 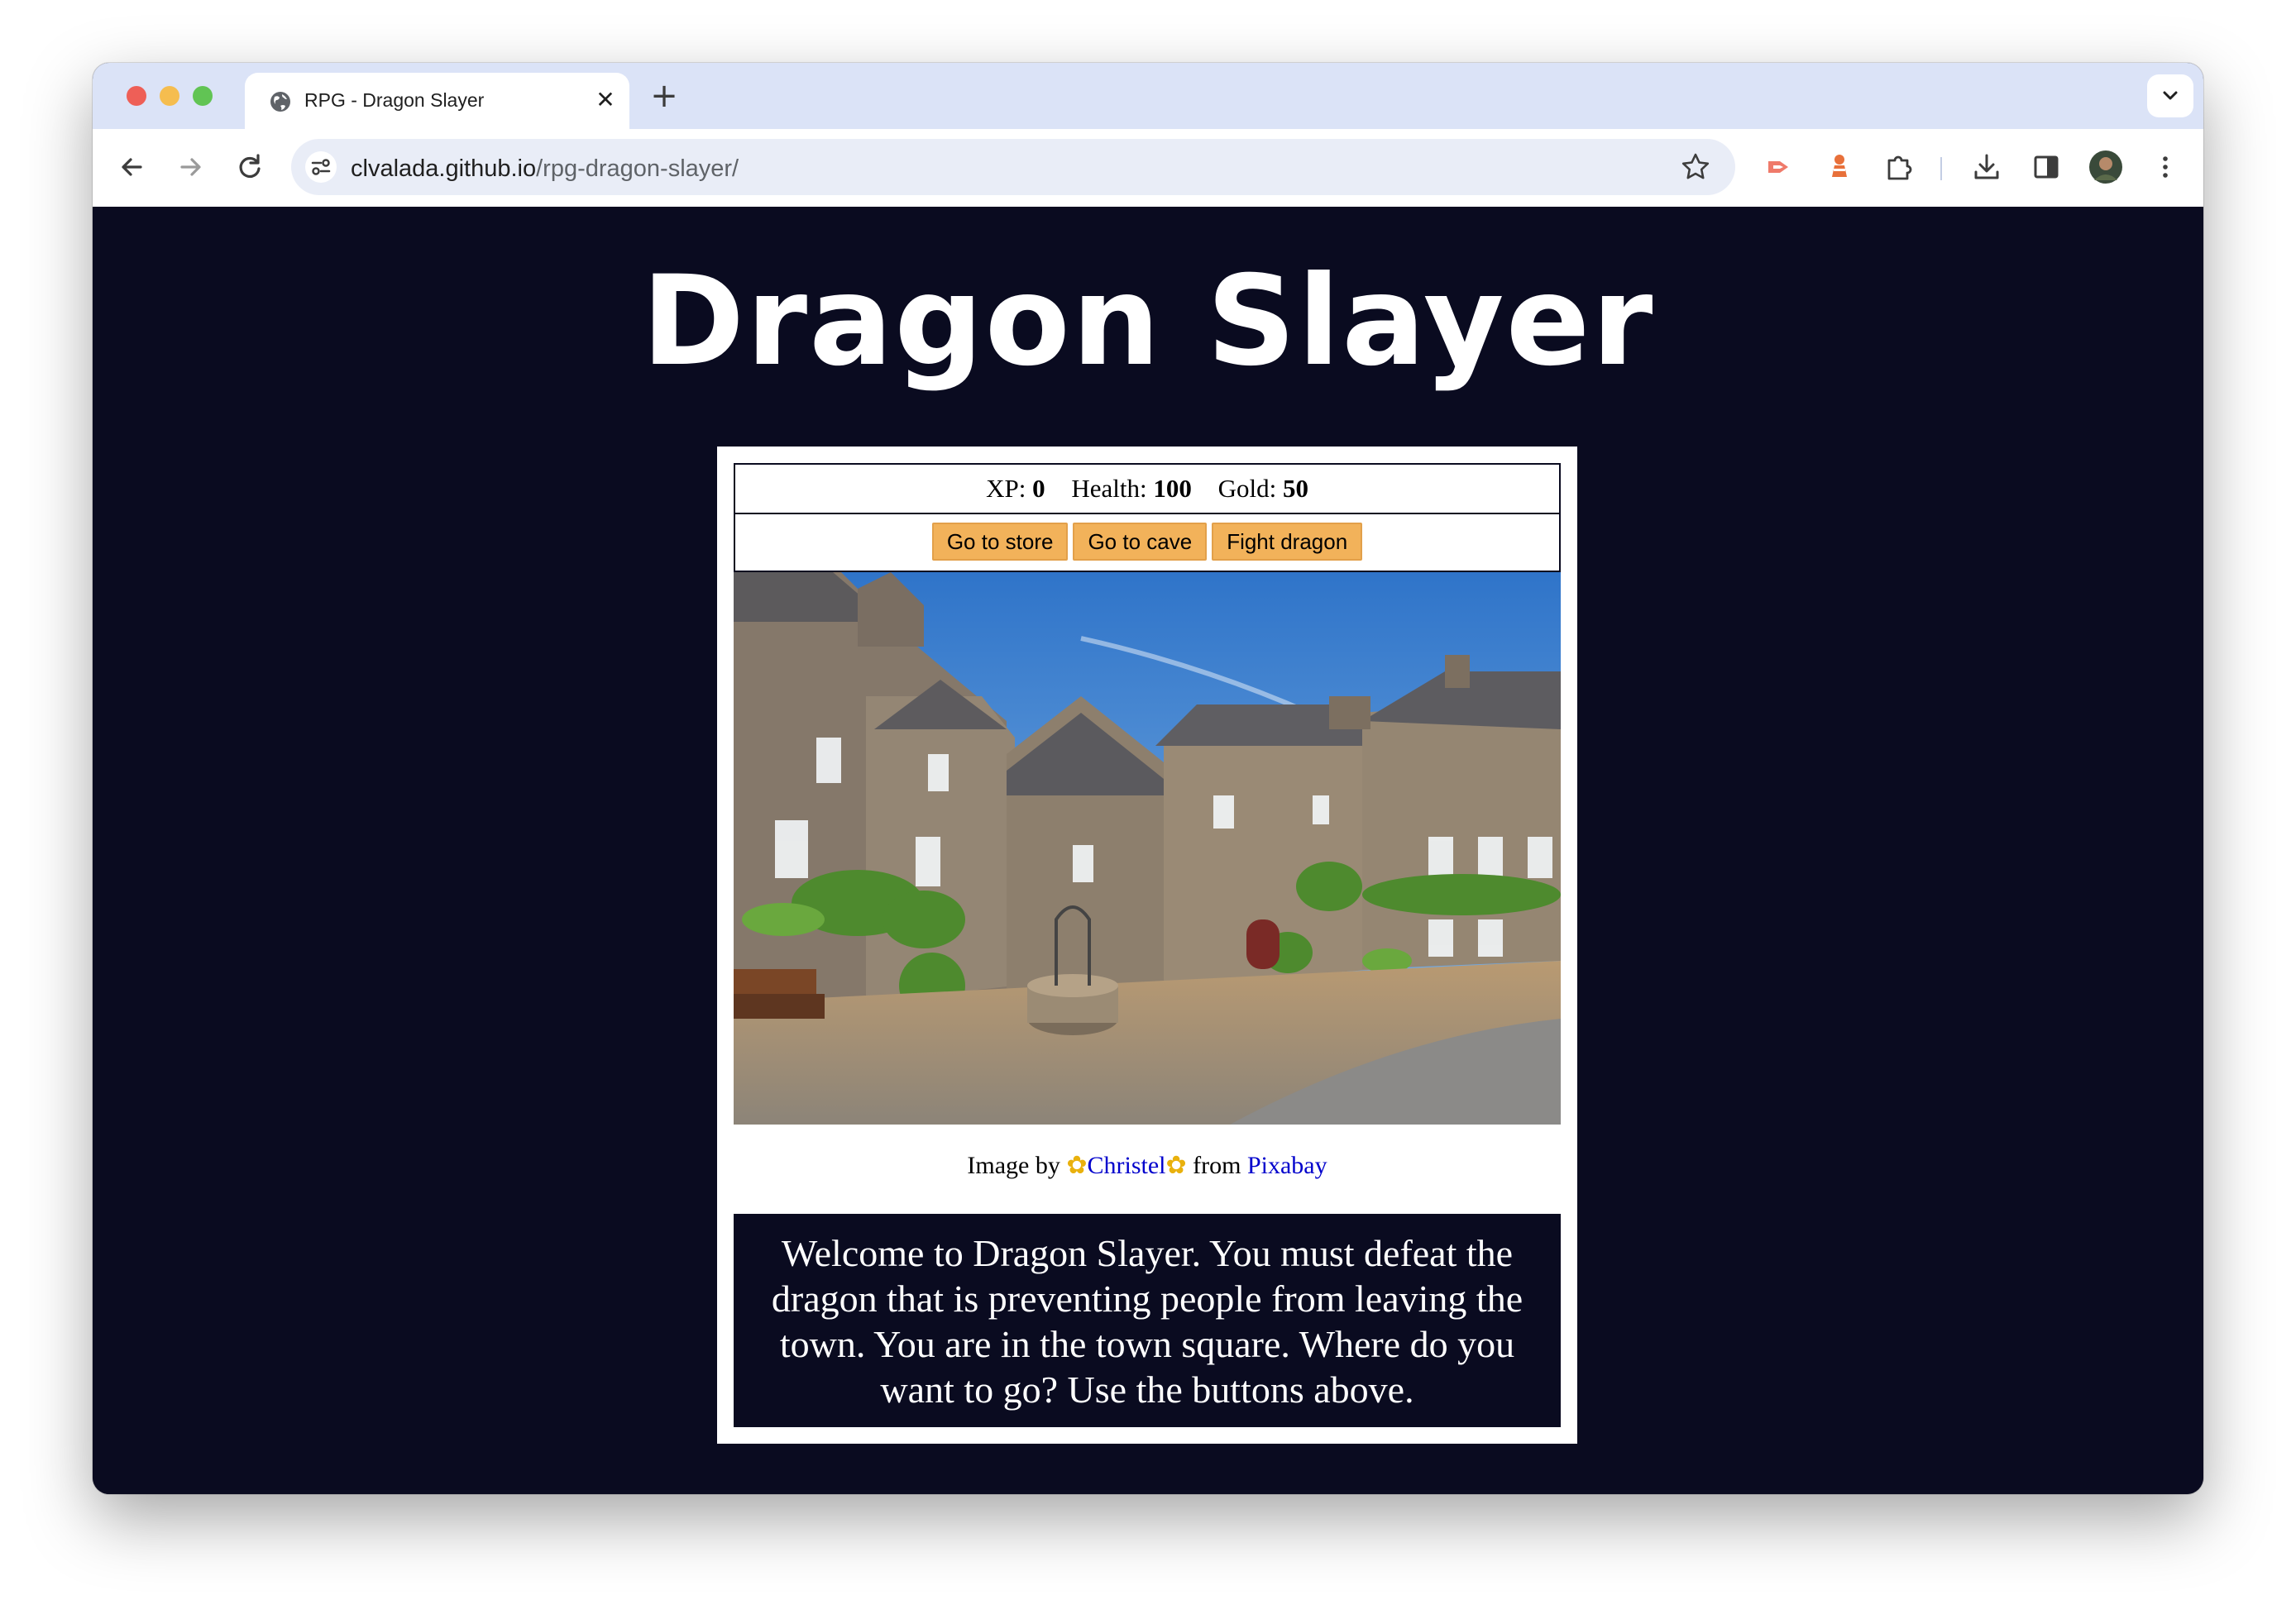 What do you see at coordinates (190, 167) in the screenshot?
I see `forward-arrow-icon` at bounding box center [190, 167].